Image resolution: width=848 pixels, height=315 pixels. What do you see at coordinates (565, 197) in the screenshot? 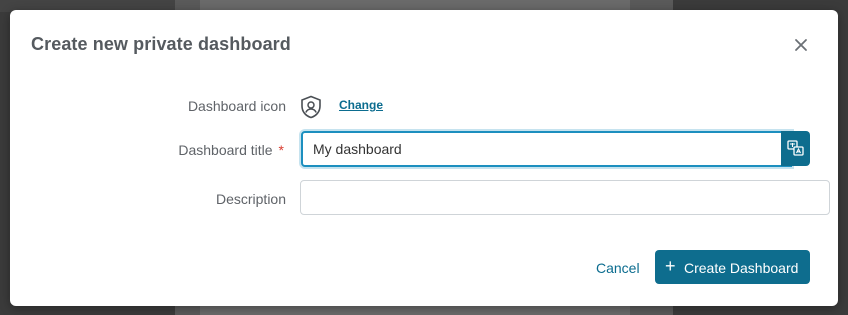
I see `description-input` at bounding box center [565, 197].